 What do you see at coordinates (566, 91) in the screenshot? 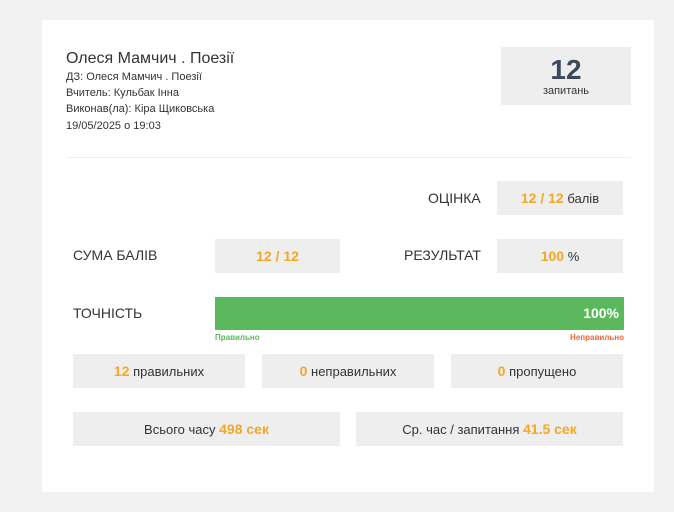
I see `questions-label: запитань` at bounding box center [566, 91].